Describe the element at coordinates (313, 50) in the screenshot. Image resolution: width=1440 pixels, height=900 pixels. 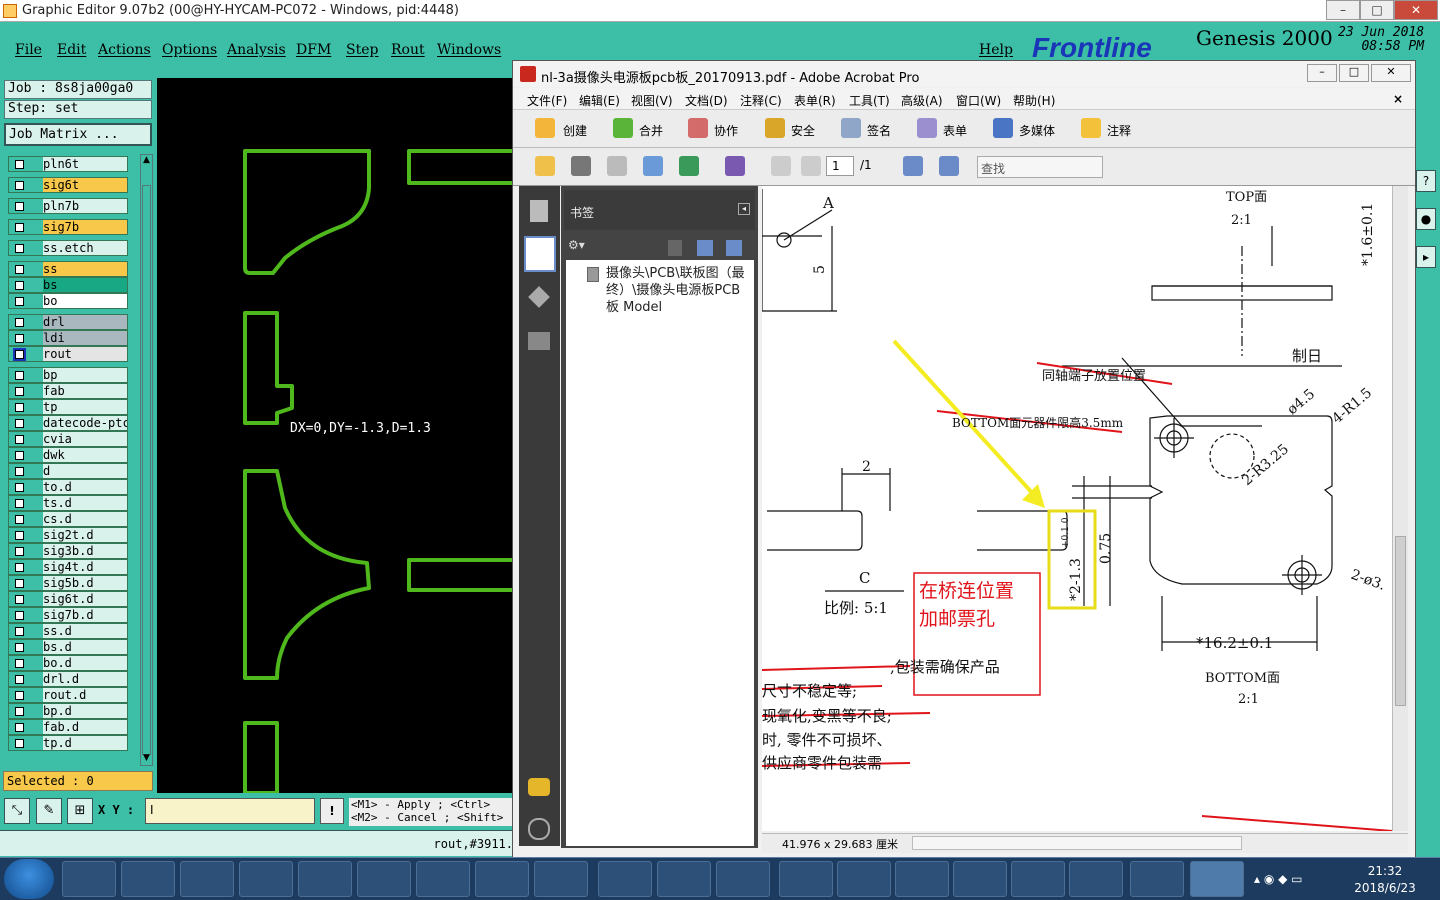
I see `menu-dfm: DFM` at that location.